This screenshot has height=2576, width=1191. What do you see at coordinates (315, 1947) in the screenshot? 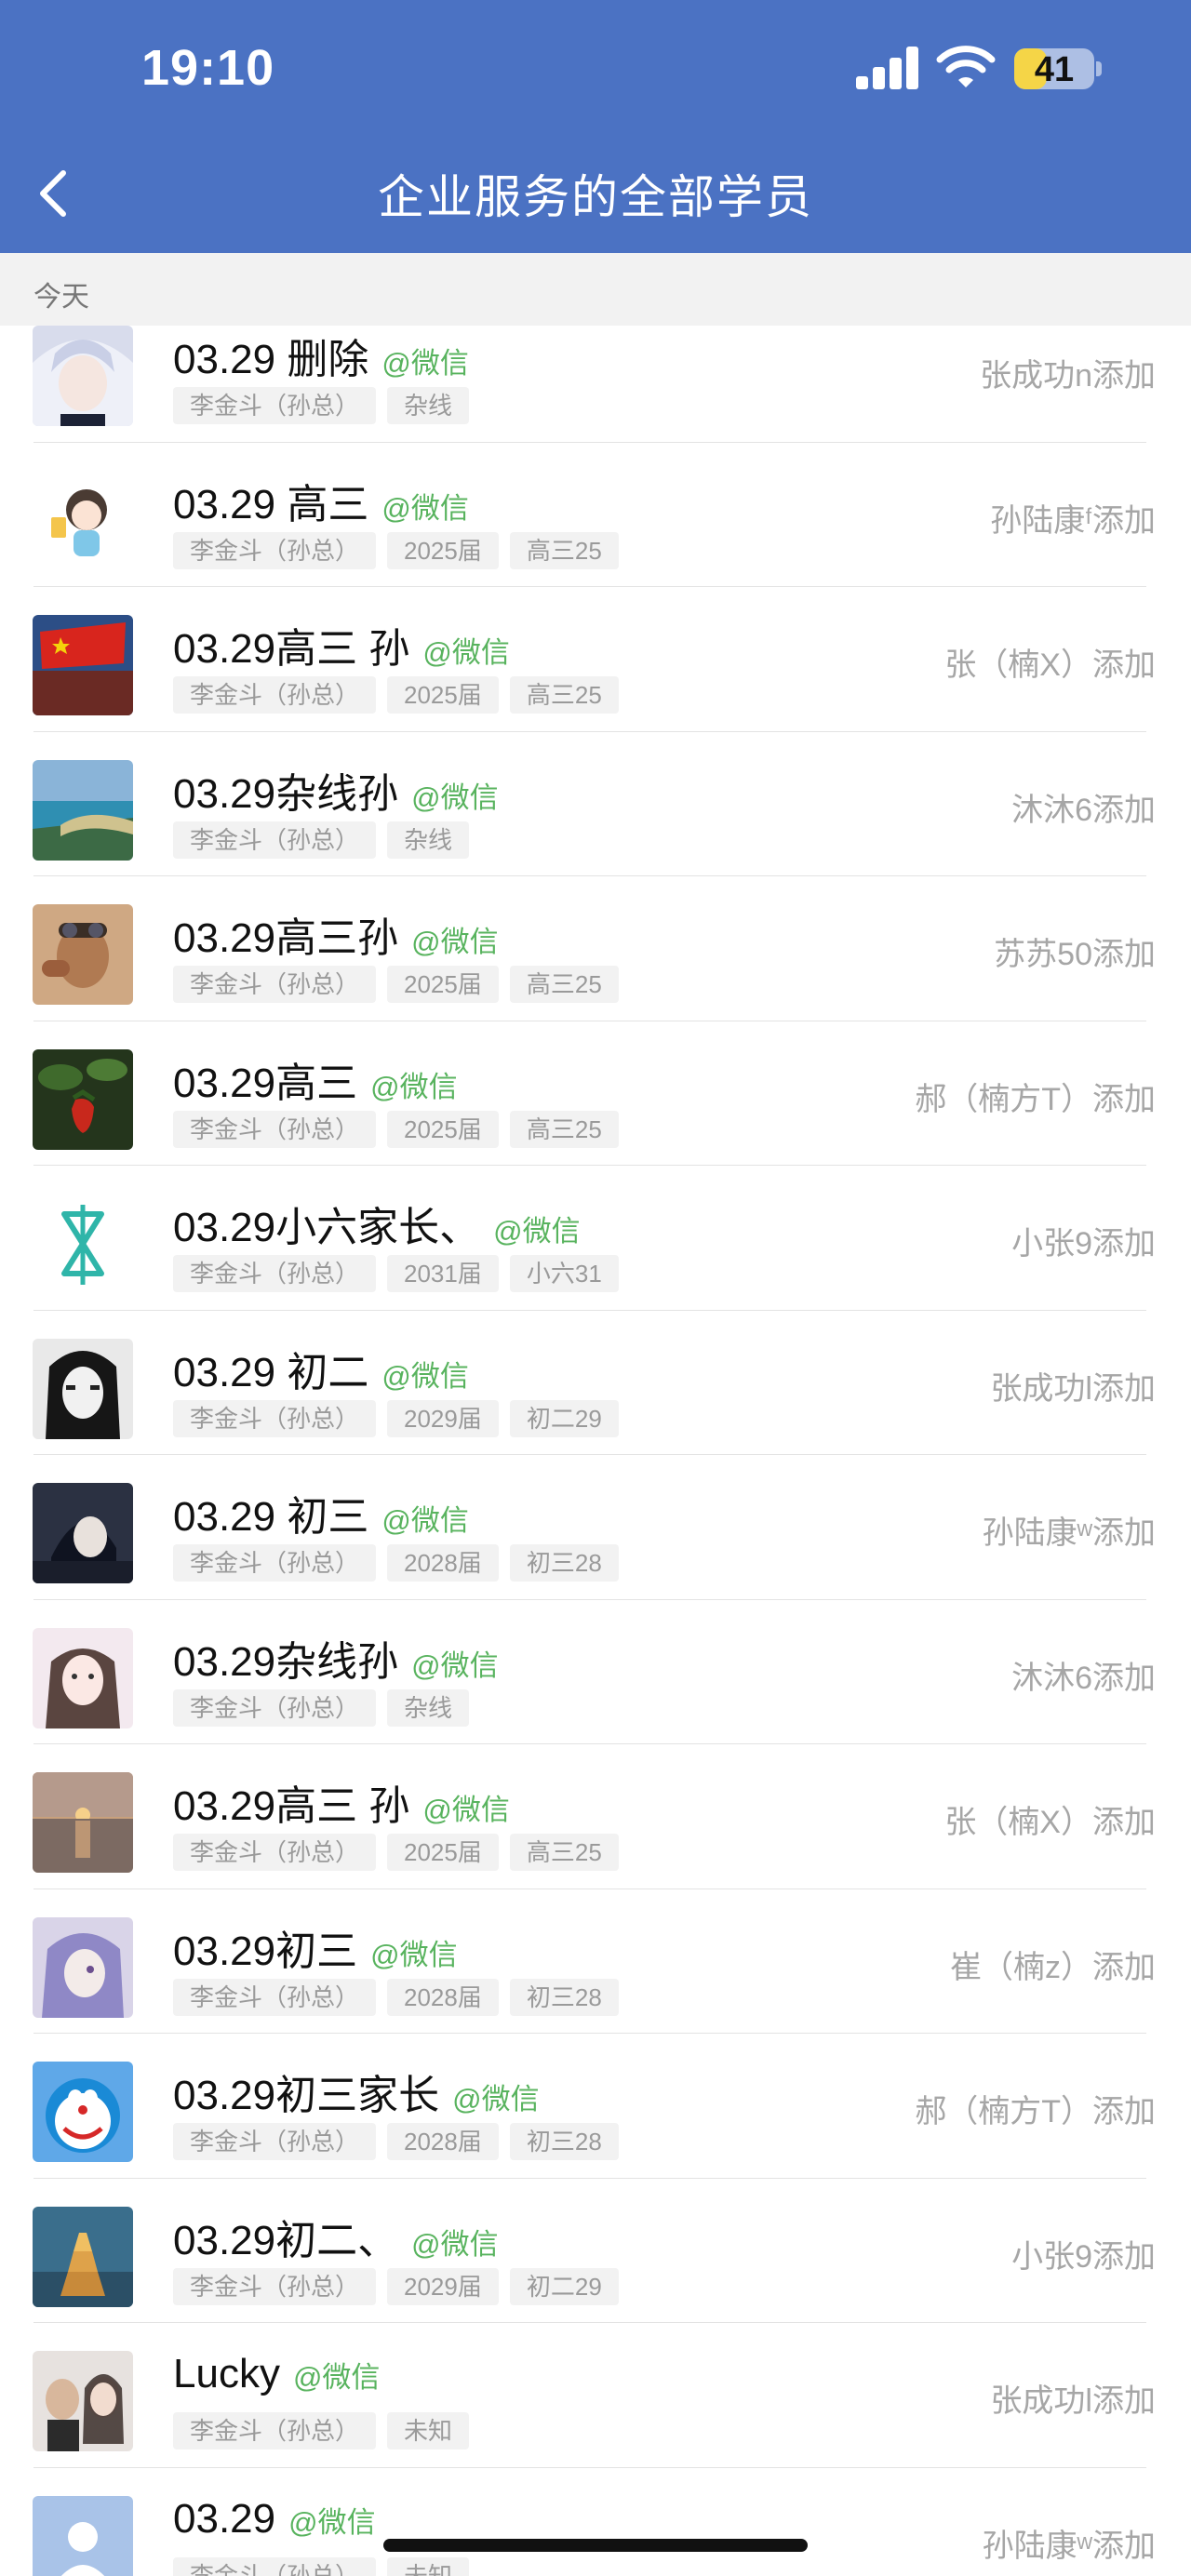
I see `contact-name-line: 03.29初三 @微信` at bounding box center [315, 1947].